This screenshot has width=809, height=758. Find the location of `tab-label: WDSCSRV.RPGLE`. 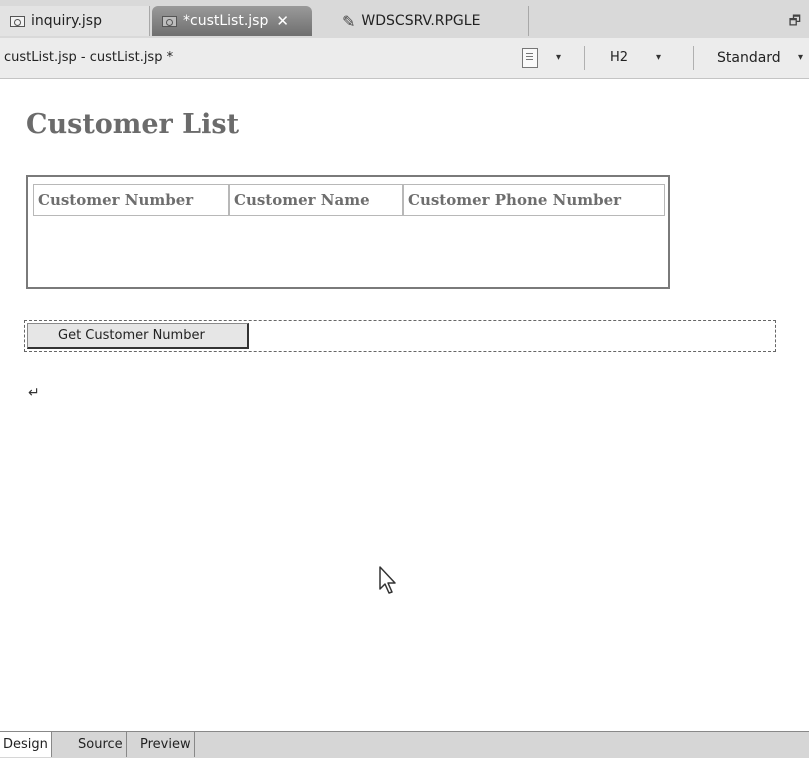

tab-label: WDSCSRV.RPGLE is located at coordinates (421, 21).